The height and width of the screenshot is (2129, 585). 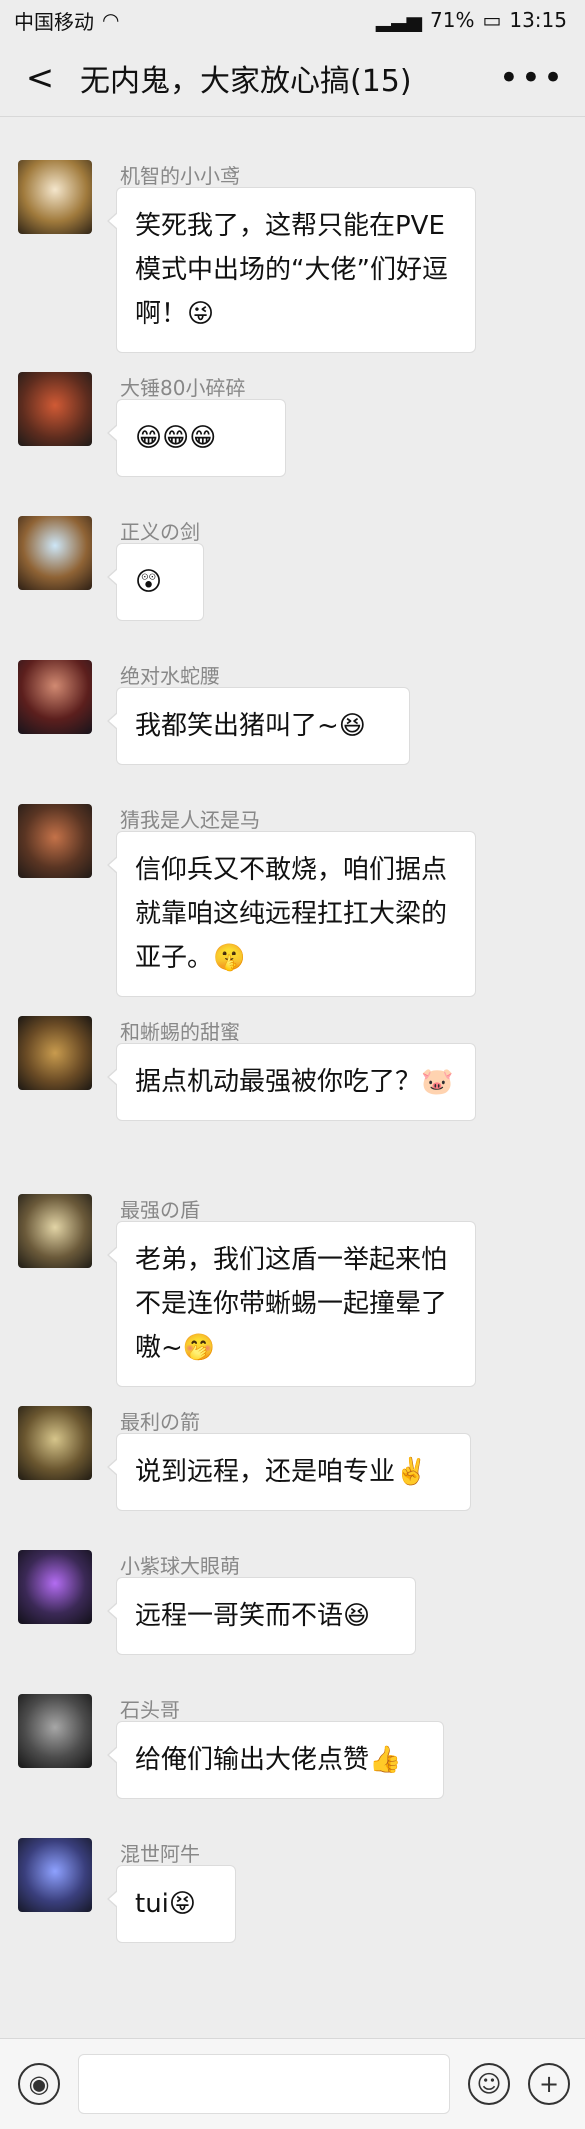 I want to click on sender-name: 最强の盾, so click(x=160, y=1210).